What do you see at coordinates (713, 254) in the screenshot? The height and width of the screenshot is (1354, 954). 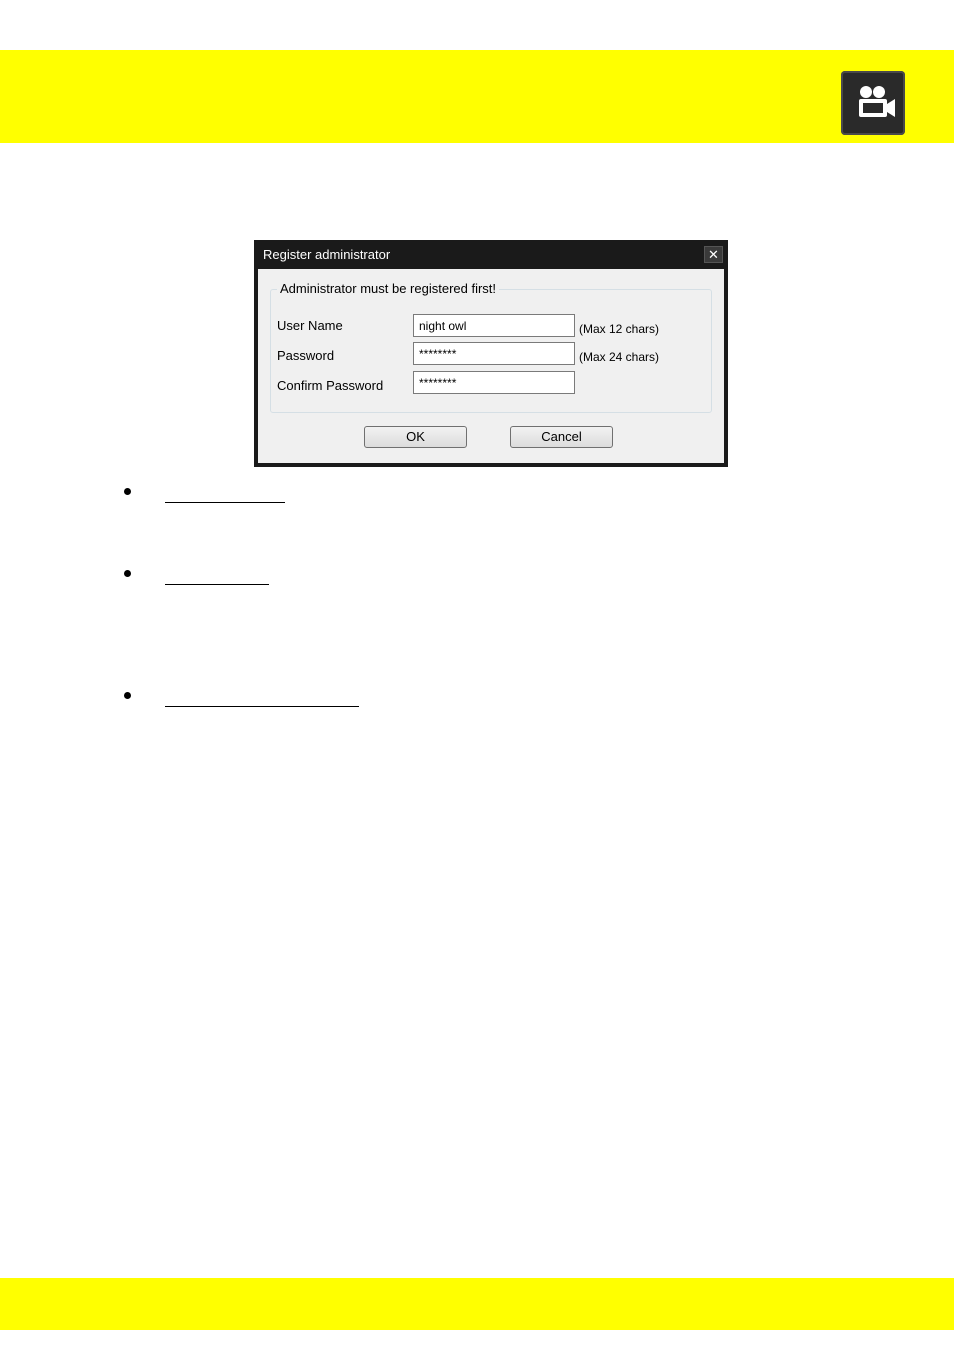 I see `close-icon: ✕` at bounding box center [713, 254].